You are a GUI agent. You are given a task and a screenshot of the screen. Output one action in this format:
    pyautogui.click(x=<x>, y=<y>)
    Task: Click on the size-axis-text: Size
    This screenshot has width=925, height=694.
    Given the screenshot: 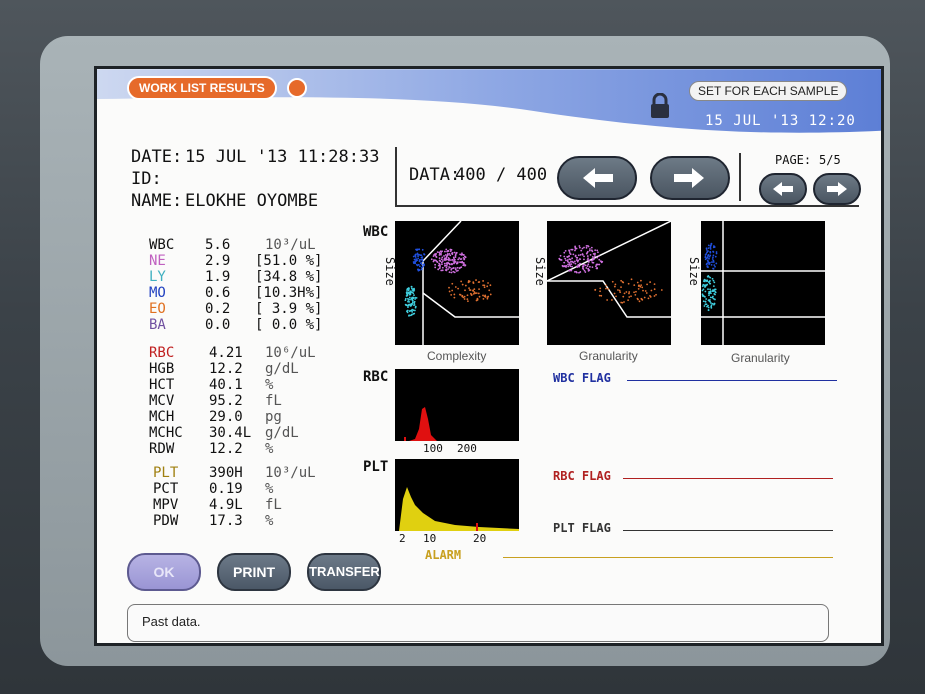 What is the action you would take?
    pyautogui.click(x=694, y=271)
    